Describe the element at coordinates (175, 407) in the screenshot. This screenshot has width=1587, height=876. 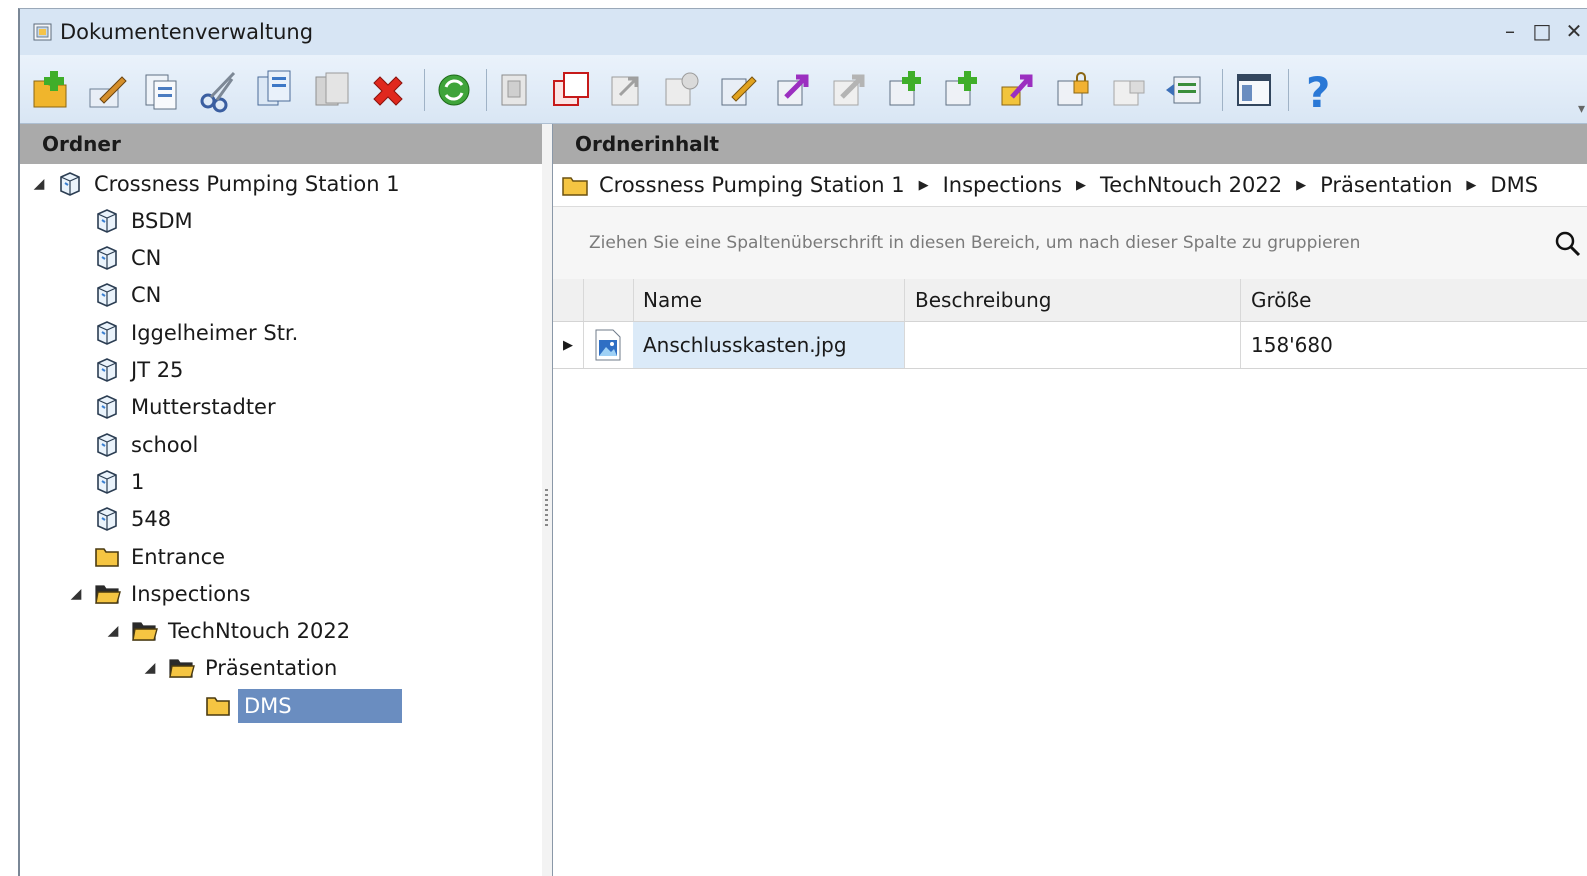
I see `tree-node: Mutterstadter` at that location.